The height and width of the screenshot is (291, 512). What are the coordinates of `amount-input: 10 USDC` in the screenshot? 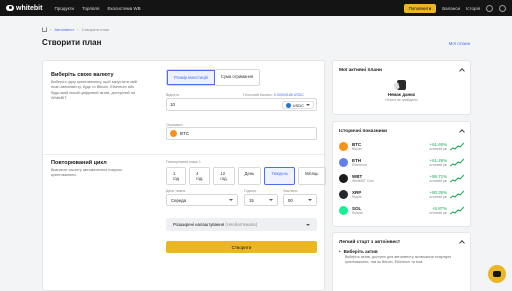 It's located at (241, 104).